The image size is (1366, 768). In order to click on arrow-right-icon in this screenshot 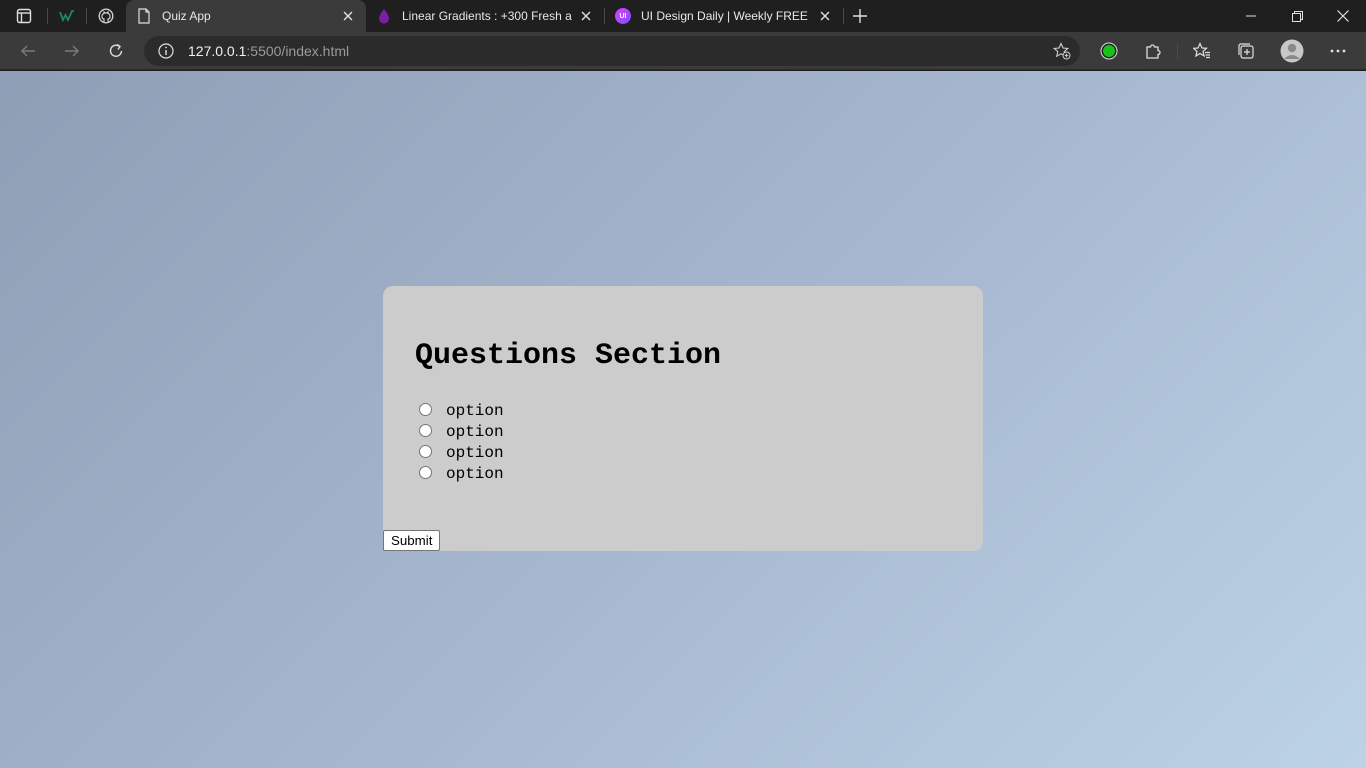, I will do `click(72, 51)`.